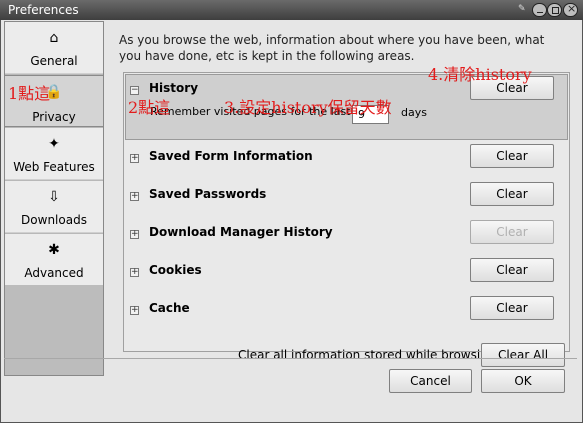  What do you see at coordinates (346, 276) in the screenshot?
I see `list-item-cookies: + Cookies Clear` at bounding box center [346, 276].